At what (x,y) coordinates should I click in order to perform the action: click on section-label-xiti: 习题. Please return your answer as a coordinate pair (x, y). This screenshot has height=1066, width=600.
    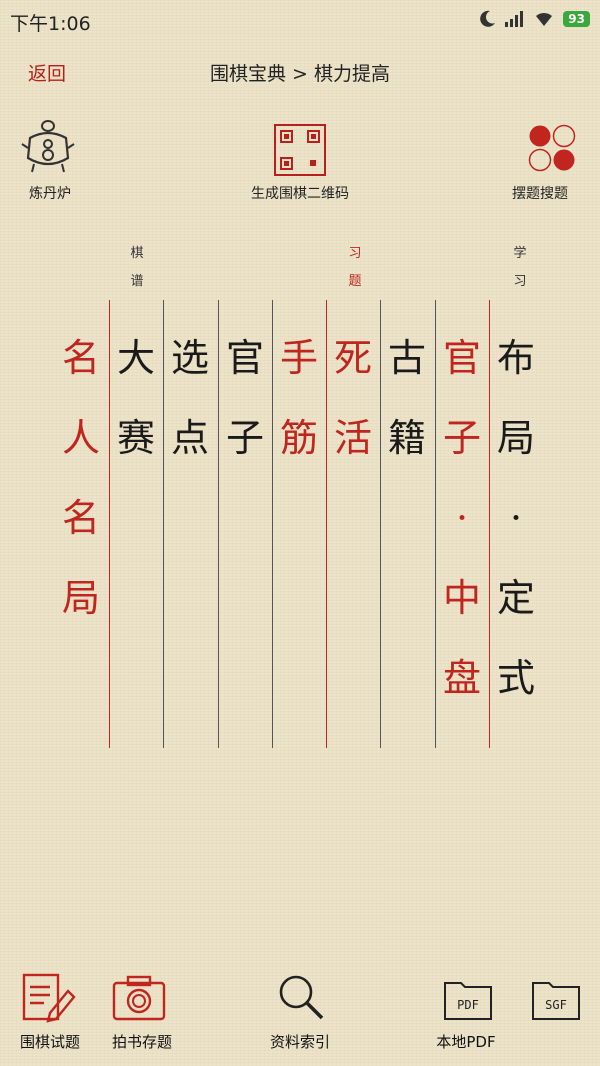
    Looking at the image, I should click on (355, 267).